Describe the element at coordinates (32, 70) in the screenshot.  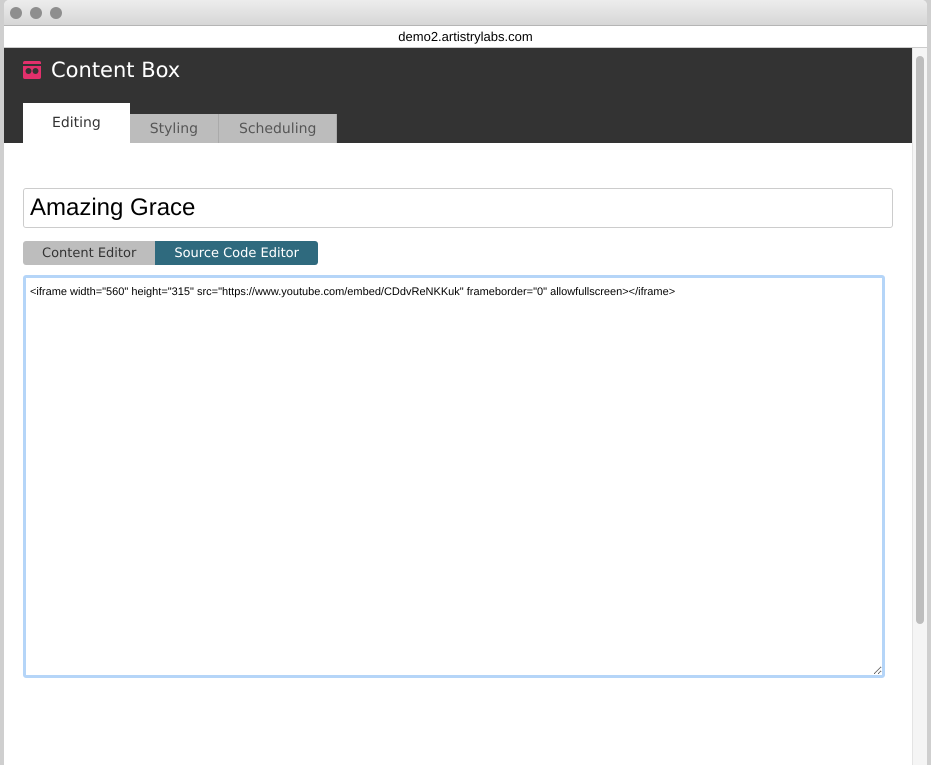
I see `logo-icon` at that location.